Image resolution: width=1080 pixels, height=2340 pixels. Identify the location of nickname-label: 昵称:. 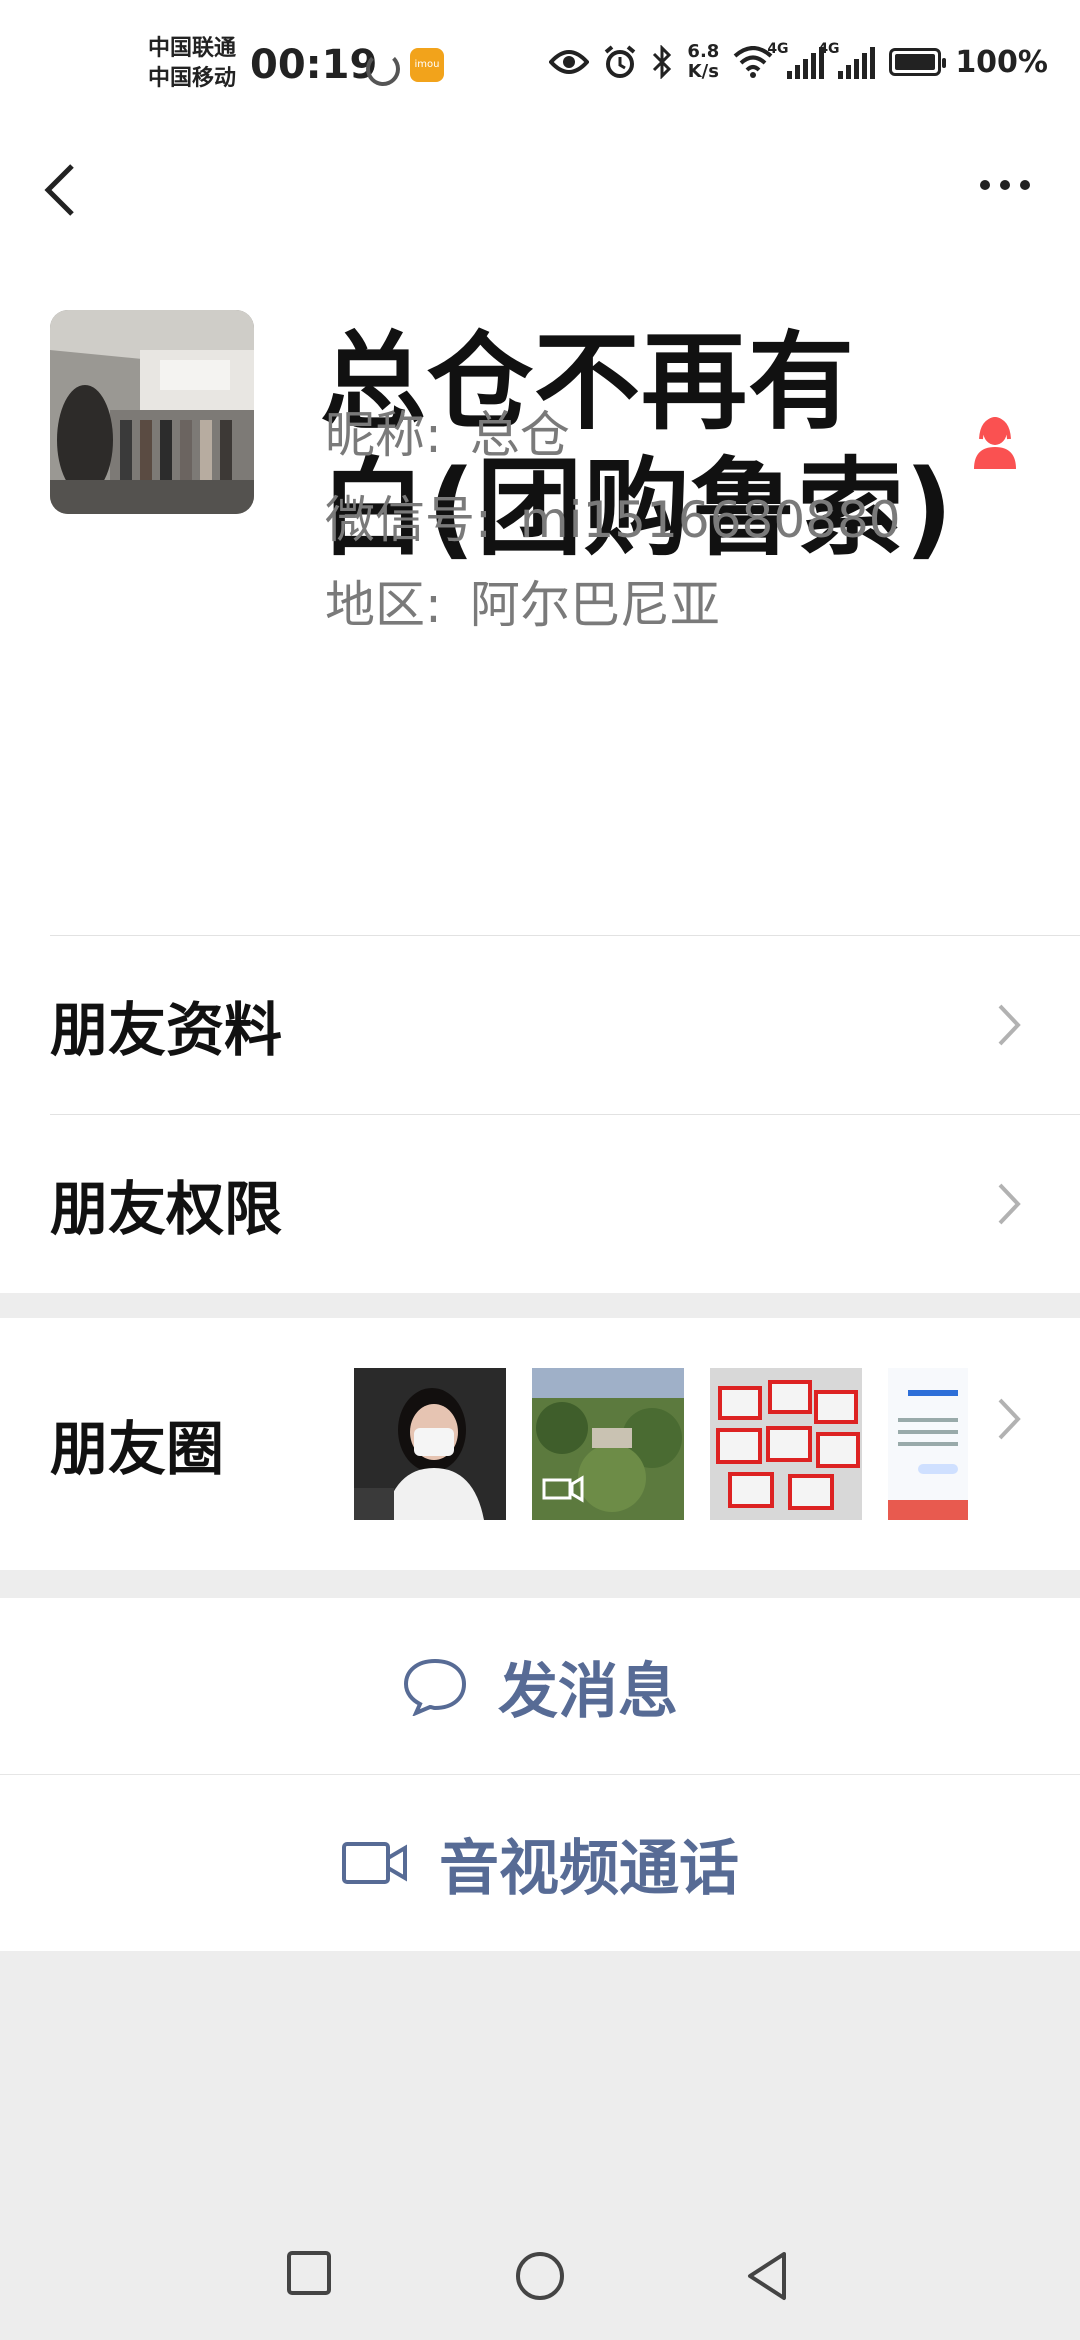
(383, 435).